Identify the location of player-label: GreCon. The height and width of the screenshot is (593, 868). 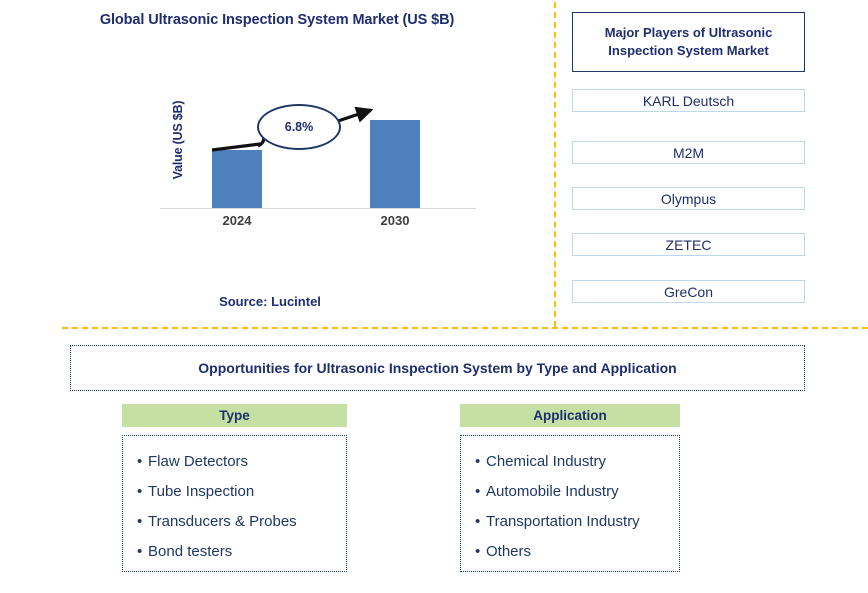
(688, 291).